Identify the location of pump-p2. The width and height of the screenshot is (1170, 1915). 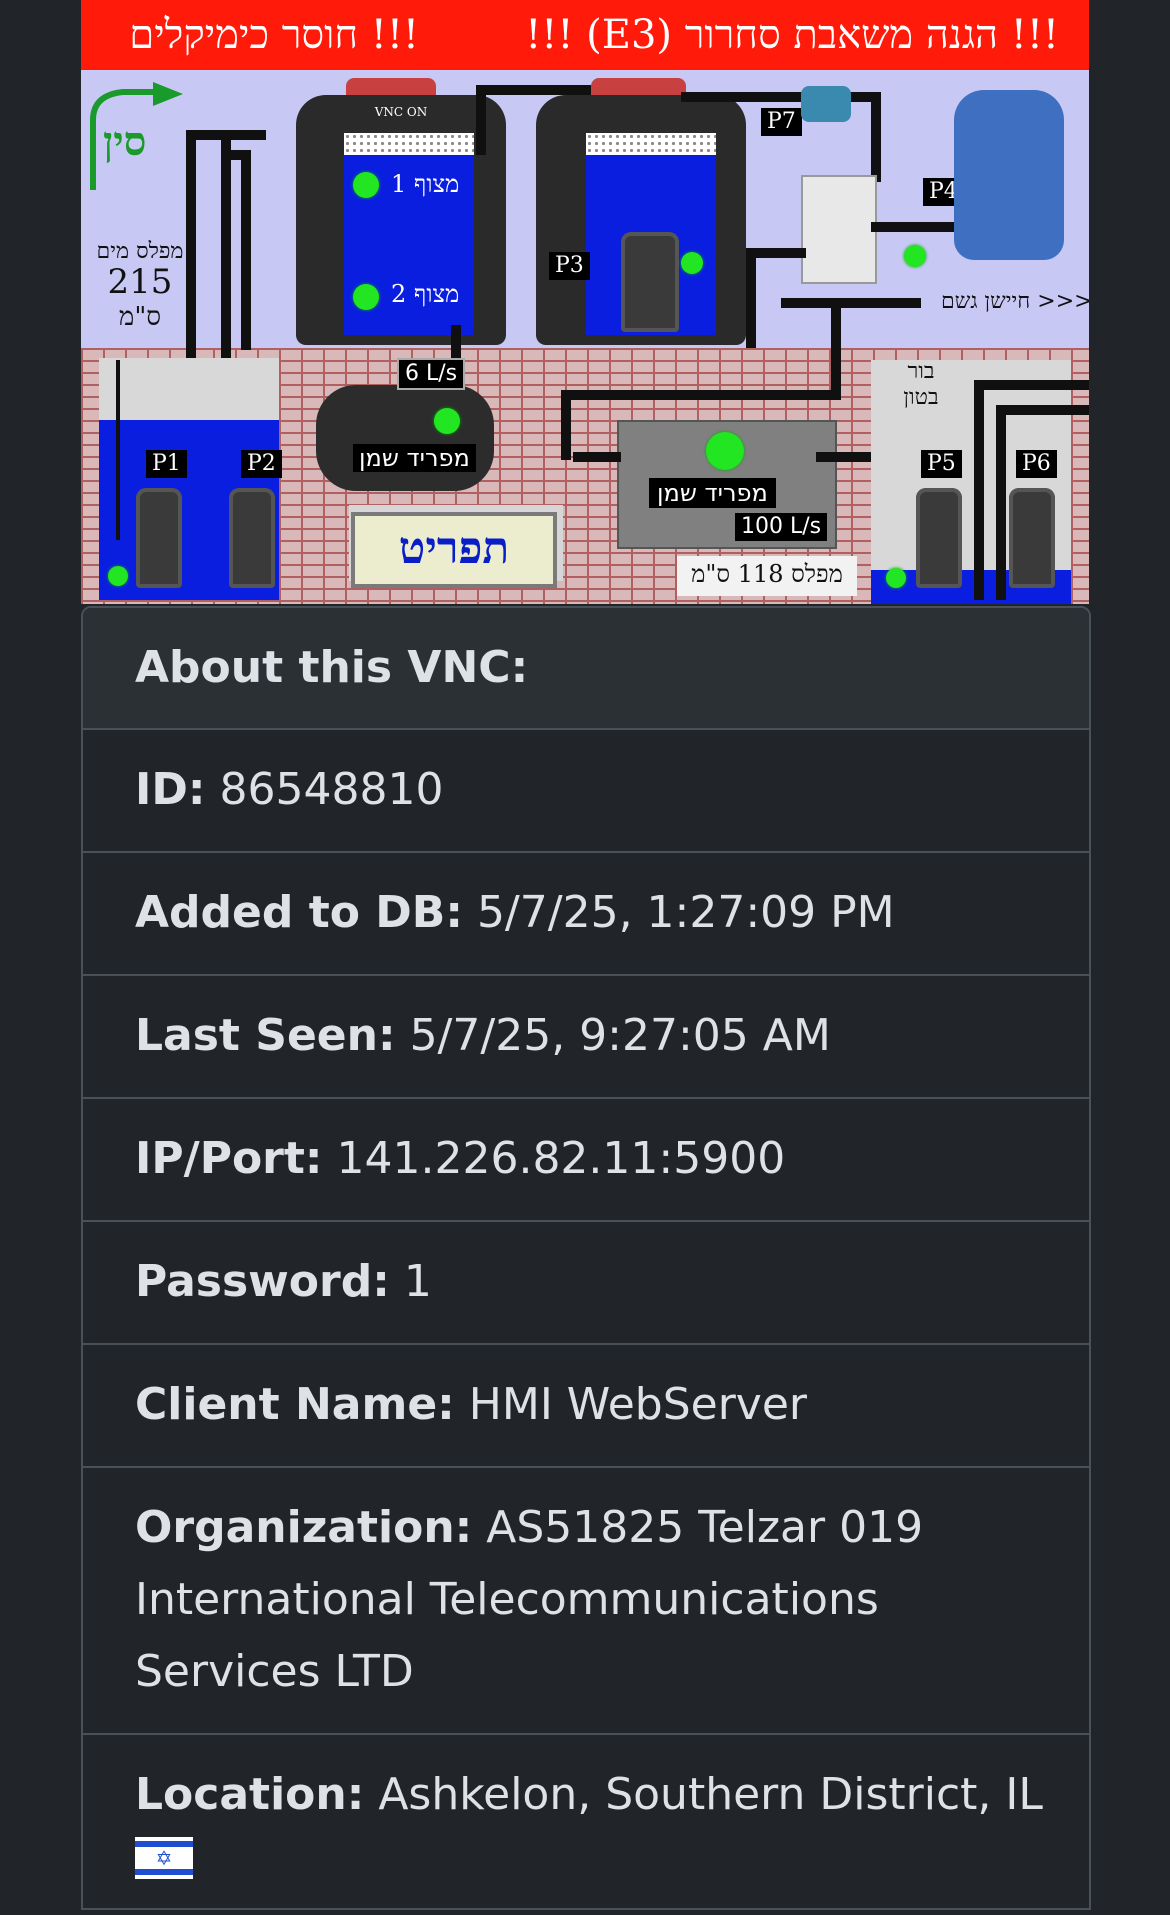
(252, 538).